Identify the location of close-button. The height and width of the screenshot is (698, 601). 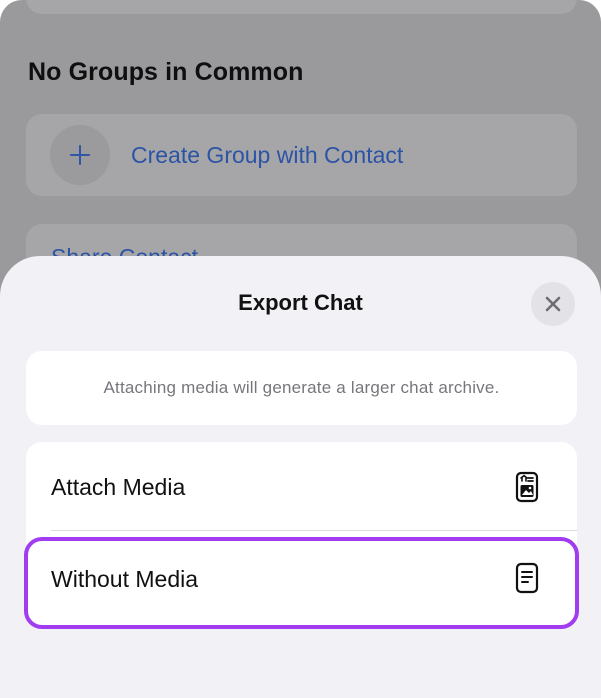
(553, 304).